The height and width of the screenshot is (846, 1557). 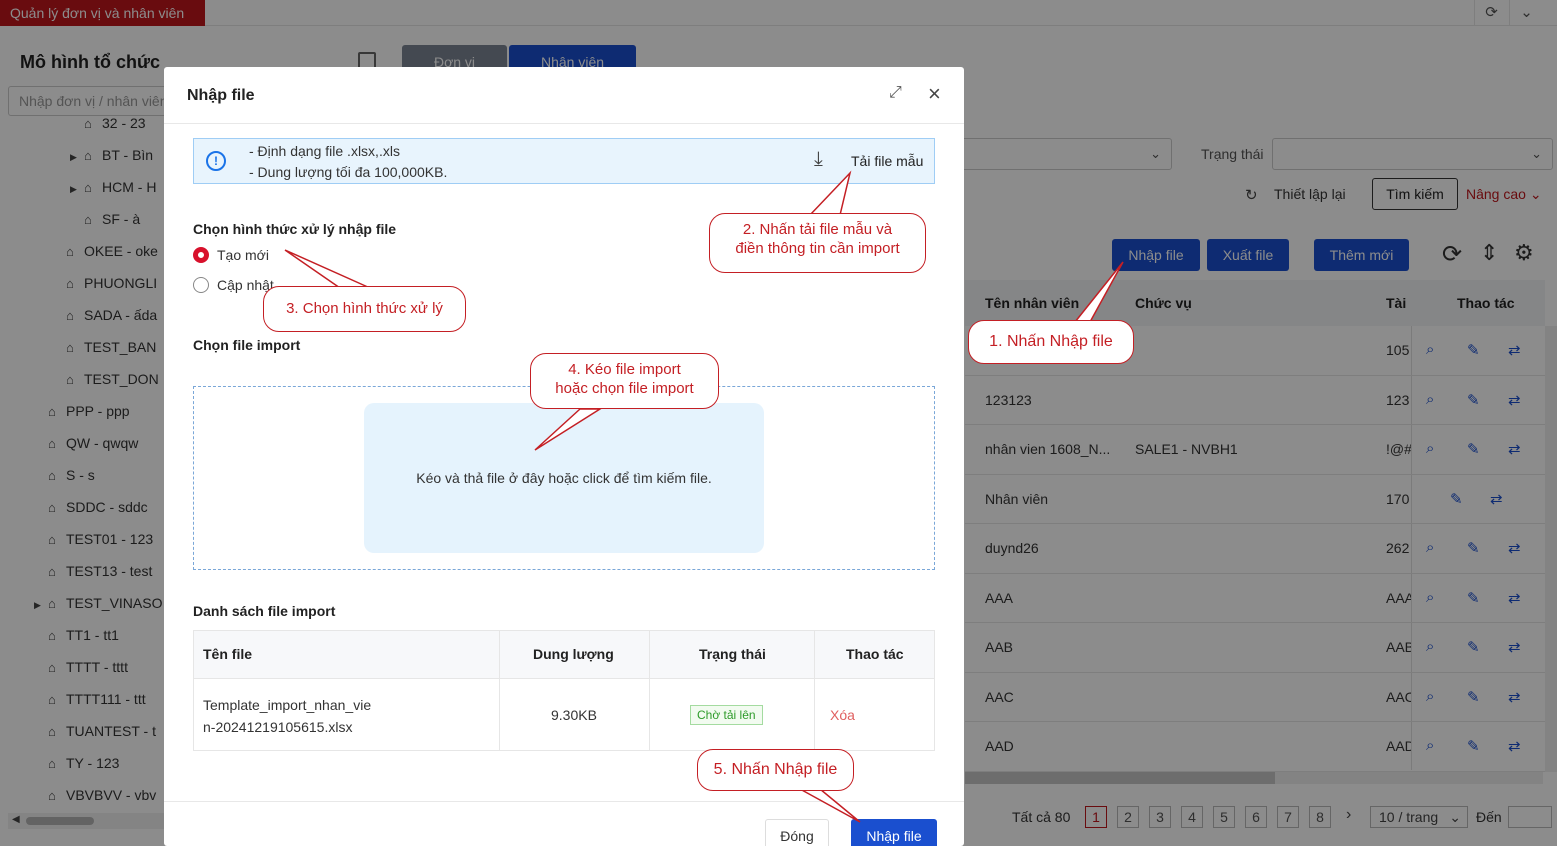 I want to click on callout-step5: 5. Nhấn Nhập file, so click(x=775, y=770).